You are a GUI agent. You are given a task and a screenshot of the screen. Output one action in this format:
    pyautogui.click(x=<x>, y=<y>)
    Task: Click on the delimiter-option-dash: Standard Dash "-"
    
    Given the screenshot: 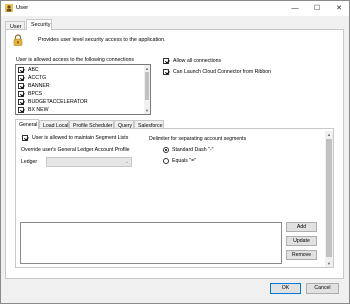 What is the action you would take?
    pyautogui.click(x=188, y=150)
    